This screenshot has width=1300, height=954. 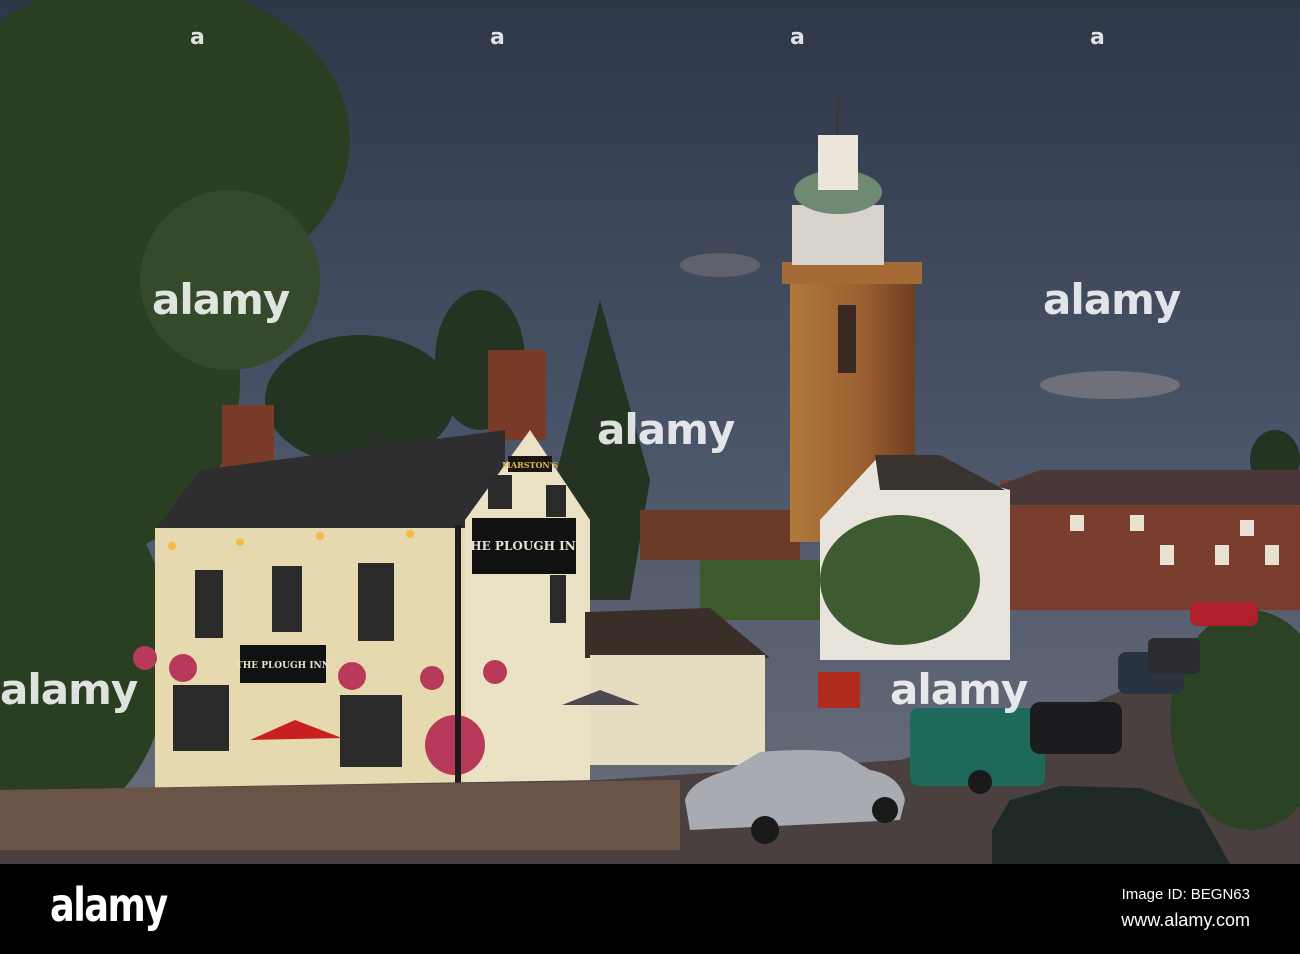 What do you see at coordinates (650, 909) in the screenshot?
I see `footer-bar: alamy Image ID: BEGN63 www.alamy.com` at bounding box center [650, 909].